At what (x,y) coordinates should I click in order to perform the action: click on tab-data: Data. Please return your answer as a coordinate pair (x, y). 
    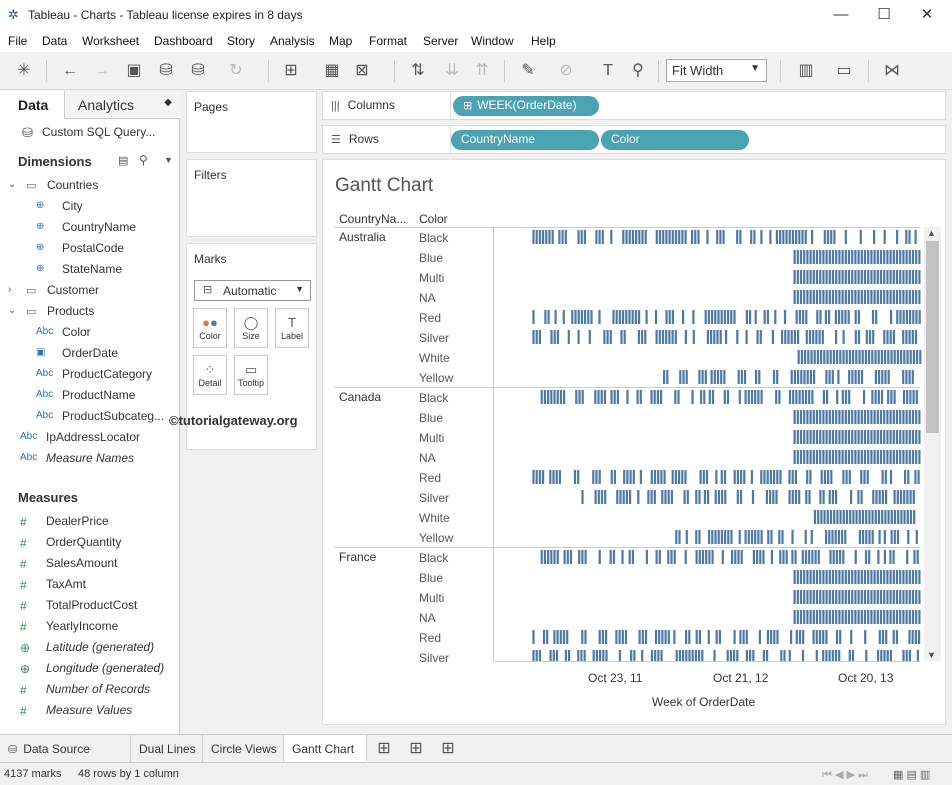
    Looking at the image, I should click on (32, 105).